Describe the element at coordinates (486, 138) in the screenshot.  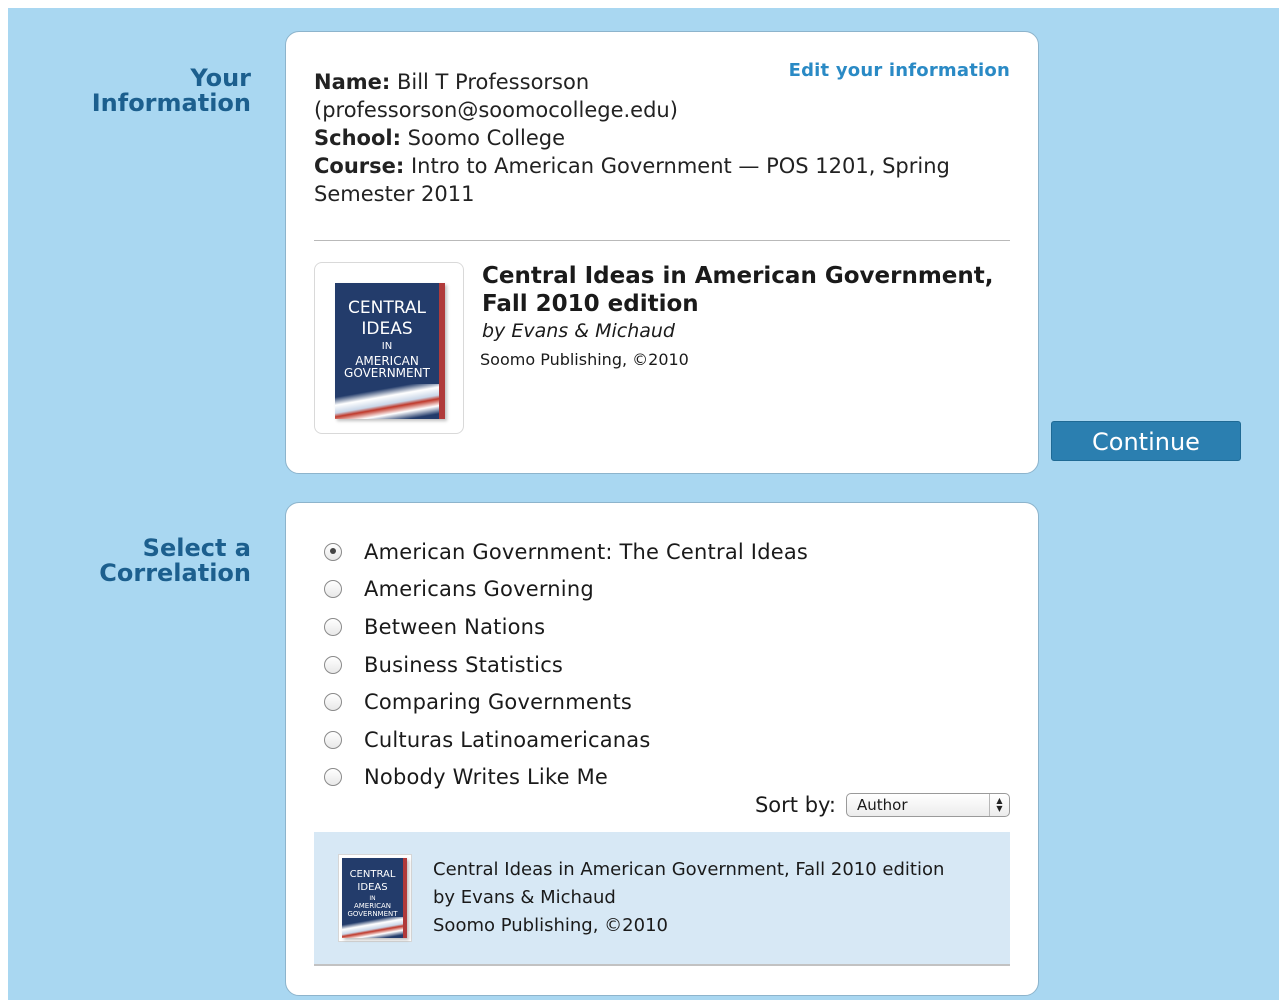
I see `school-value: Soomo College` at that location.